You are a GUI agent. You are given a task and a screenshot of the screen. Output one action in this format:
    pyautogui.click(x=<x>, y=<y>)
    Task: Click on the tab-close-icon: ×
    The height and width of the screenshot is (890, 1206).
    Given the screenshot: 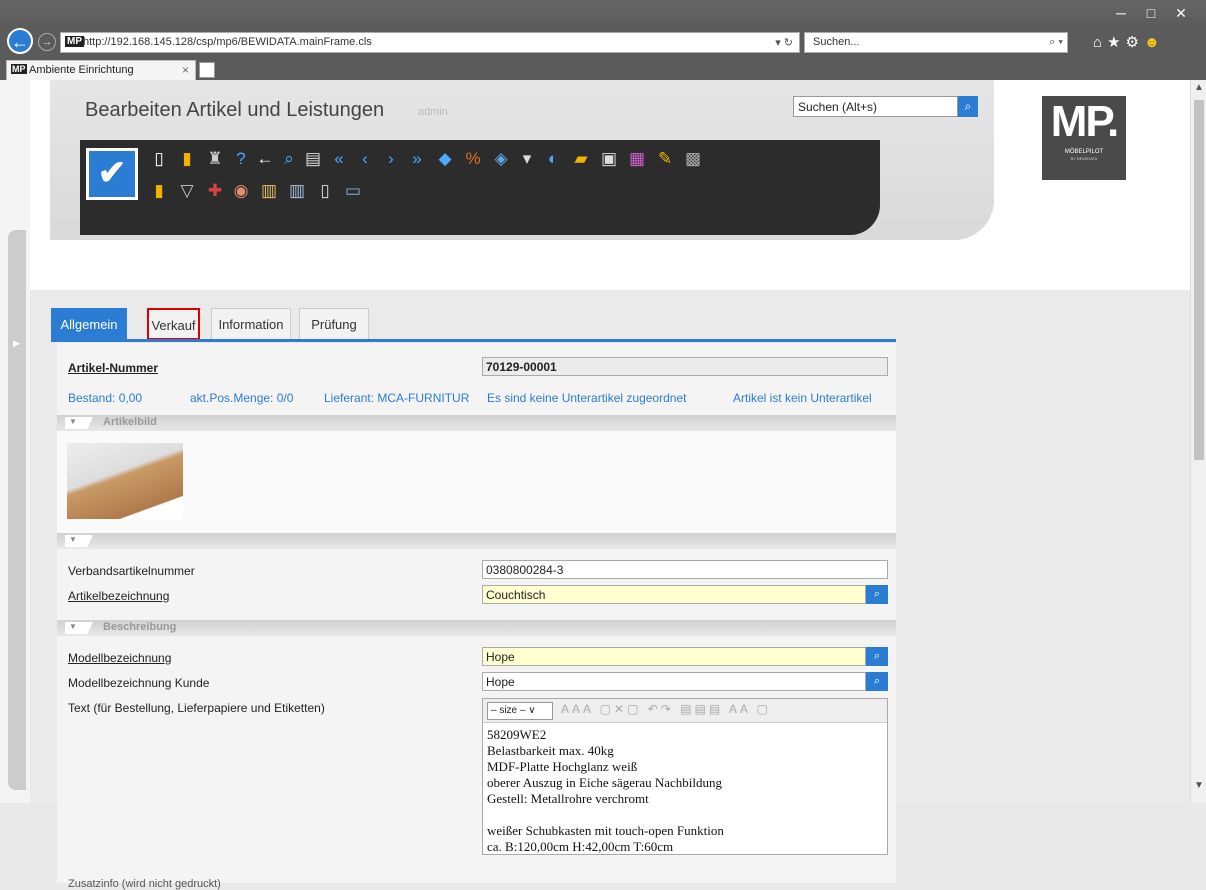 What is the action you would take?
    pyautogui.click(x=185, y=70)
    